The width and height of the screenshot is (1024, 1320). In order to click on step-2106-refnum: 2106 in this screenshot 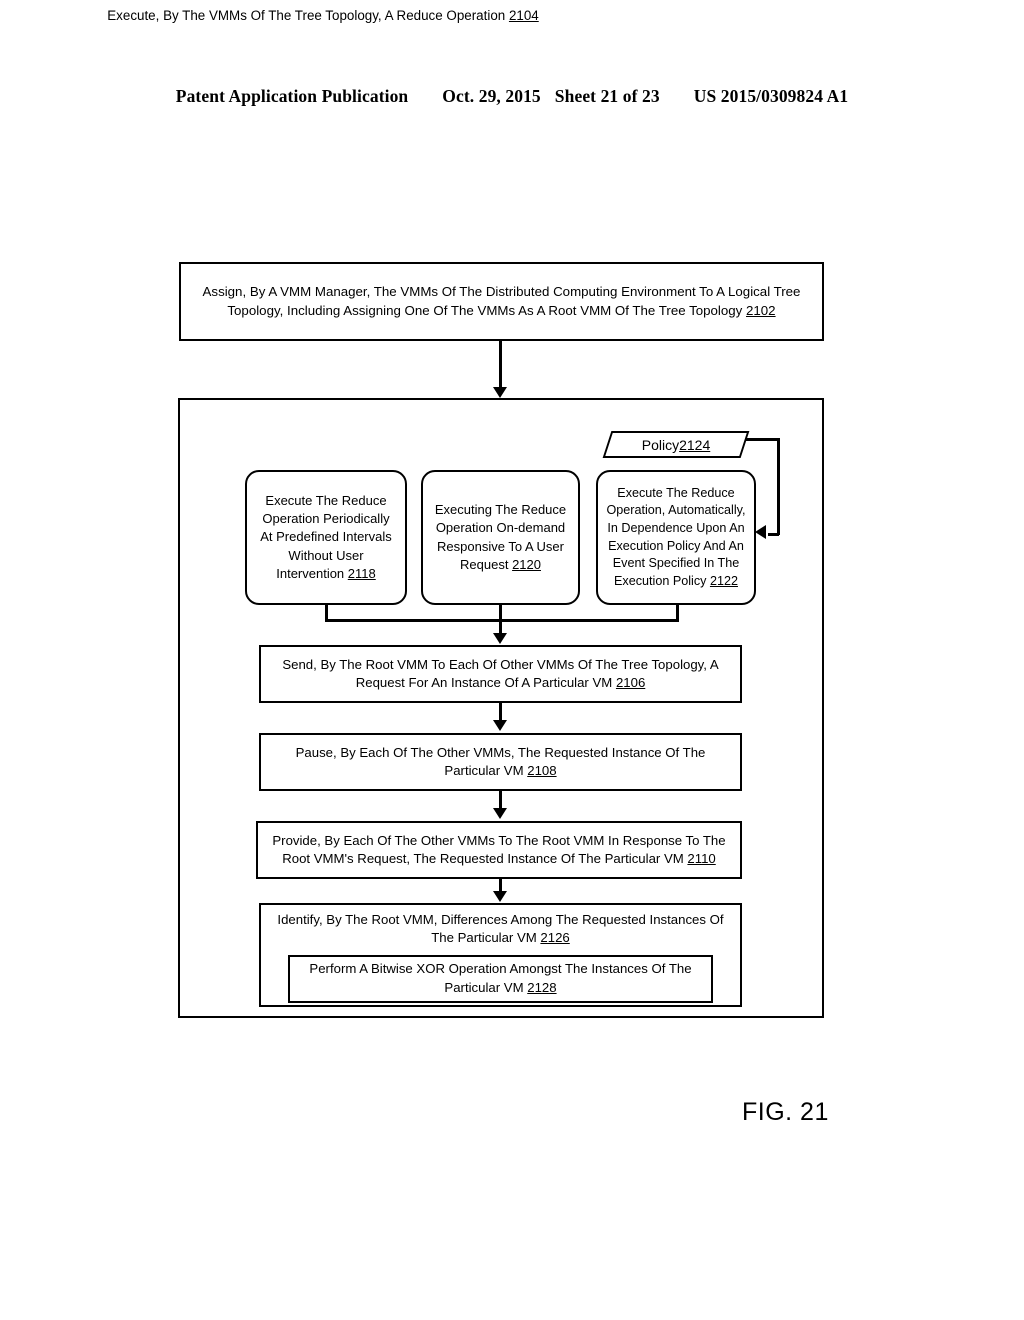, I will do `click(630, 682)`.